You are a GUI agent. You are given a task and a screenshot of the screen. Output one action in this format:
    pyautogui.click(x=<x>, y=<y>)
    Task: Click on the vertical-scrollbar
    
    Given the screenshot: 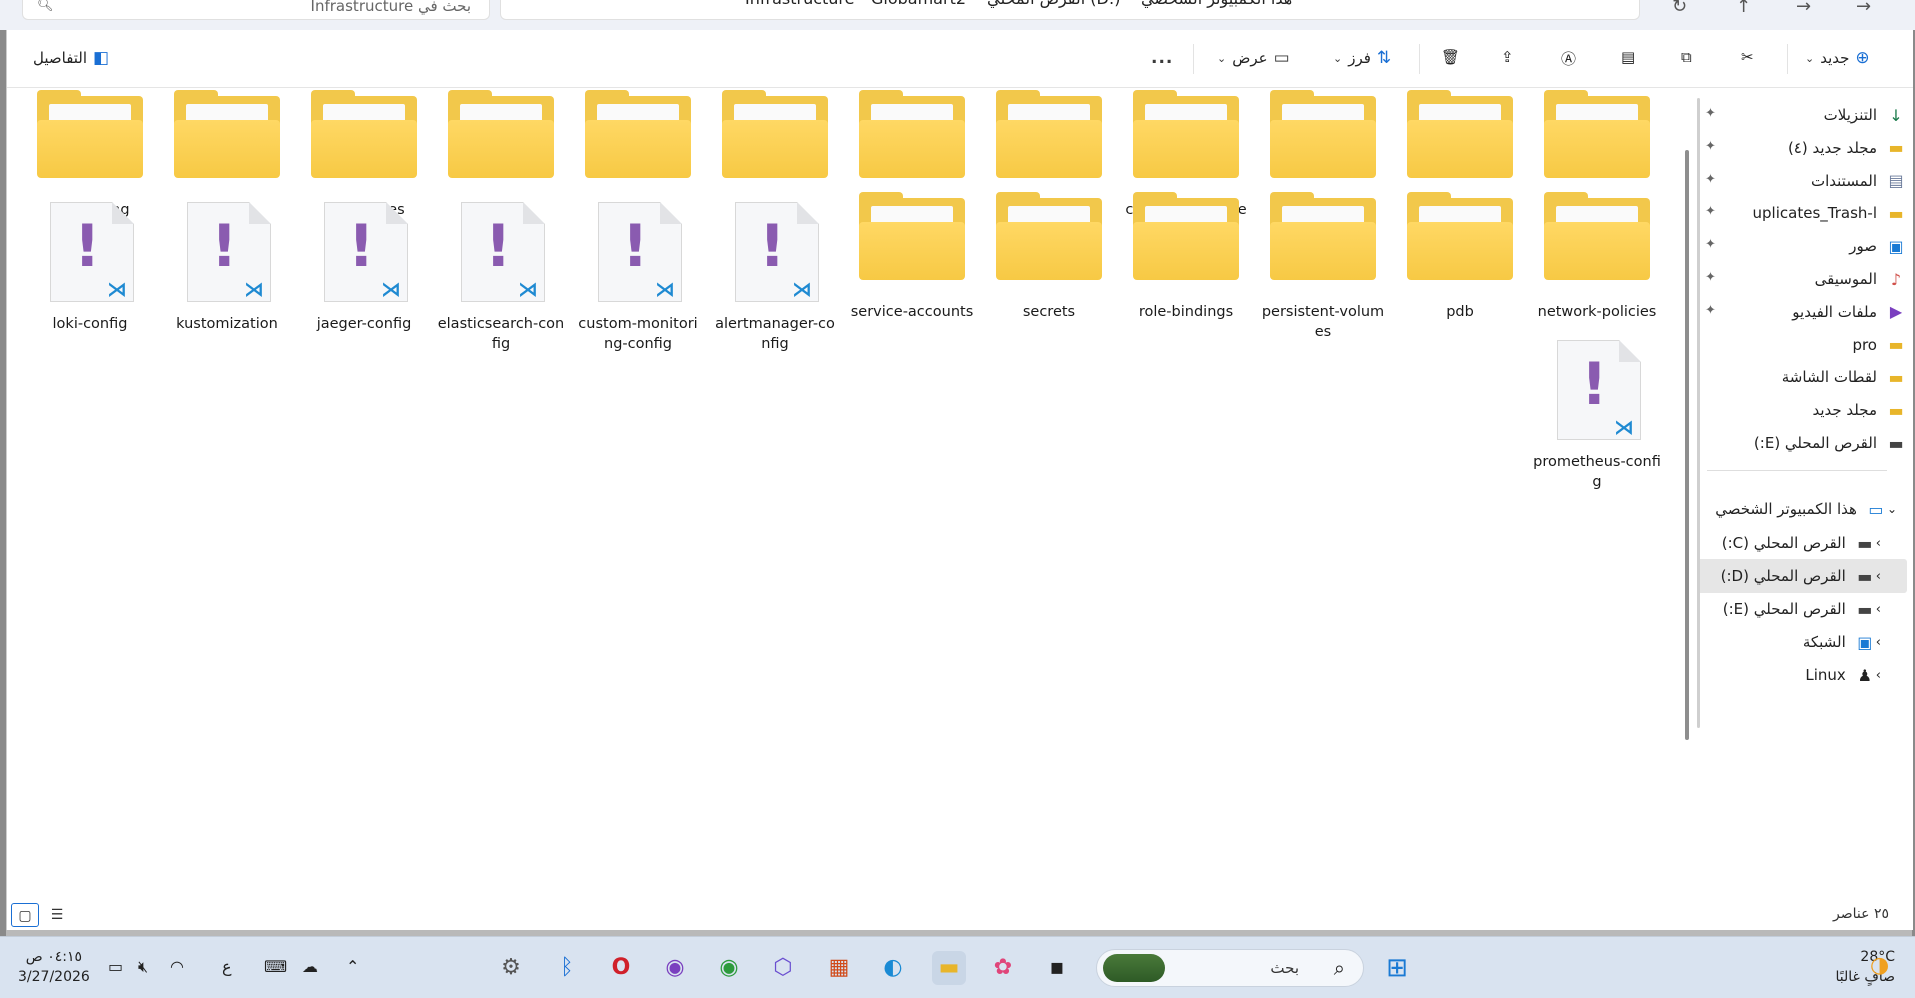 What is the action you would take?
    pyautogui.click(x=1687, y=445)
    